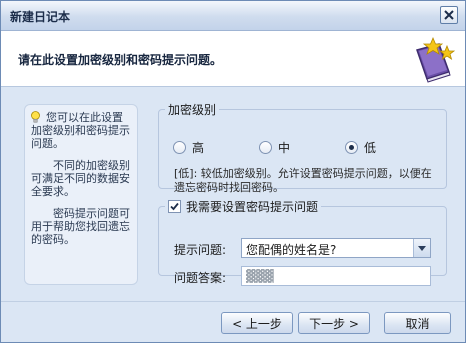 Image resolution: width=466 pixels, height=343 pixels. I want to click on footer-bar: < 上一步 下一步 > 取消, so click(233, 321).